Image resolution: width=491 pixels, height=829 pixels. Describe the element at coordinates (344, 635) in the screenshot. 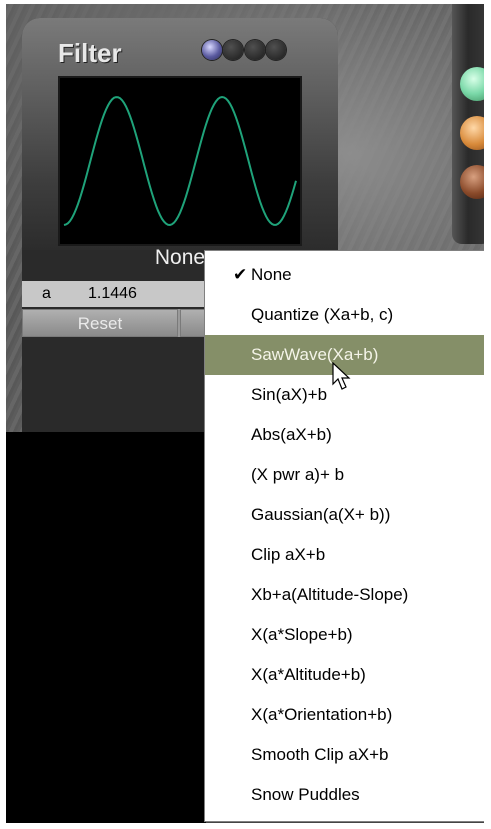

I see `menu-item: X(a*Slope+b)` at that location.